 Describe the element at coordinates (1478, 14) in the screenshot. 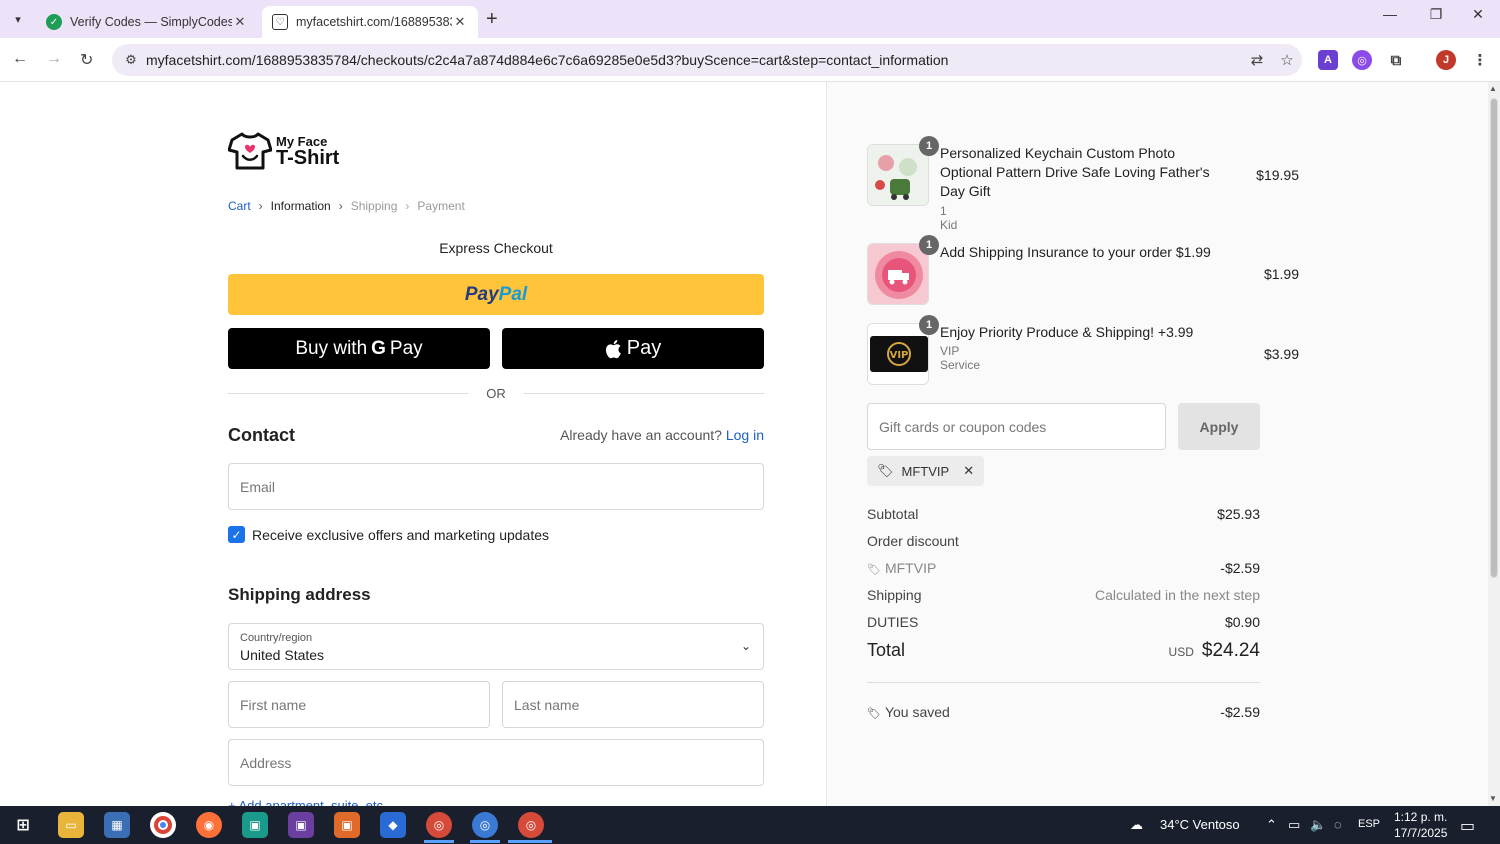

I see `close-window-icon: ✕` at that location.